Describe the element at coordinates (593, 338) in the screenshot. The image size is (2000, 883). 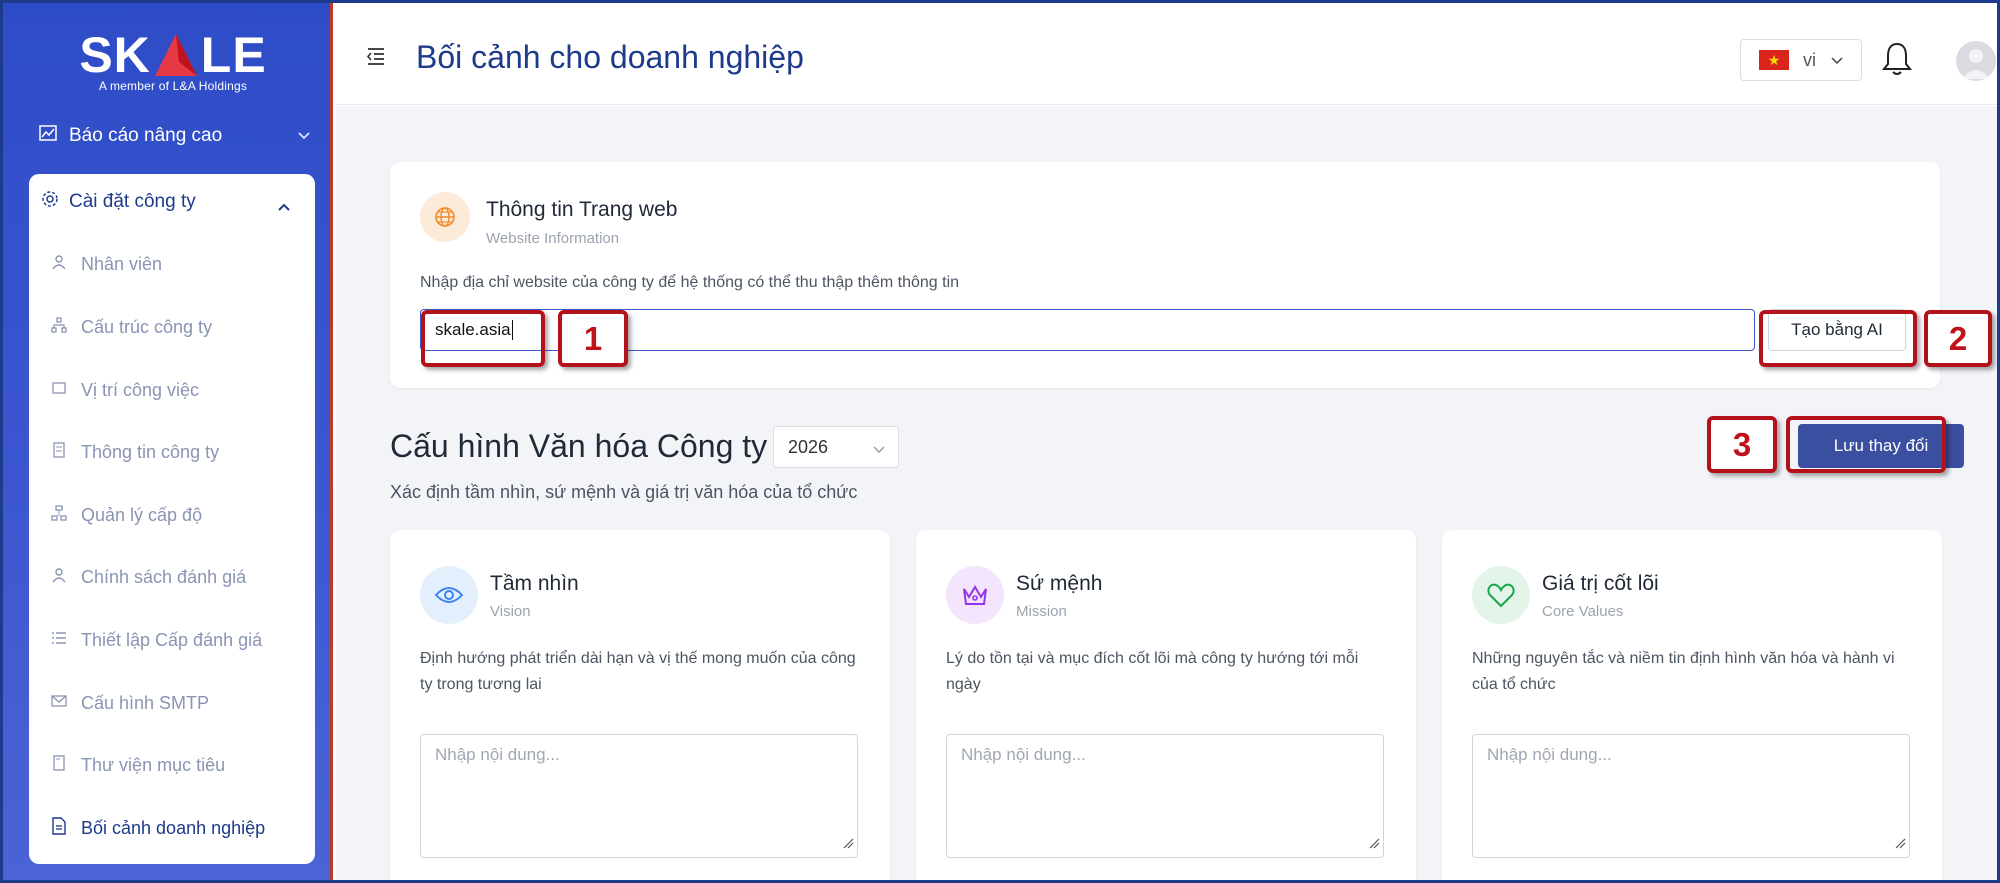
I see `annotation-badge-1: 1` at that location.